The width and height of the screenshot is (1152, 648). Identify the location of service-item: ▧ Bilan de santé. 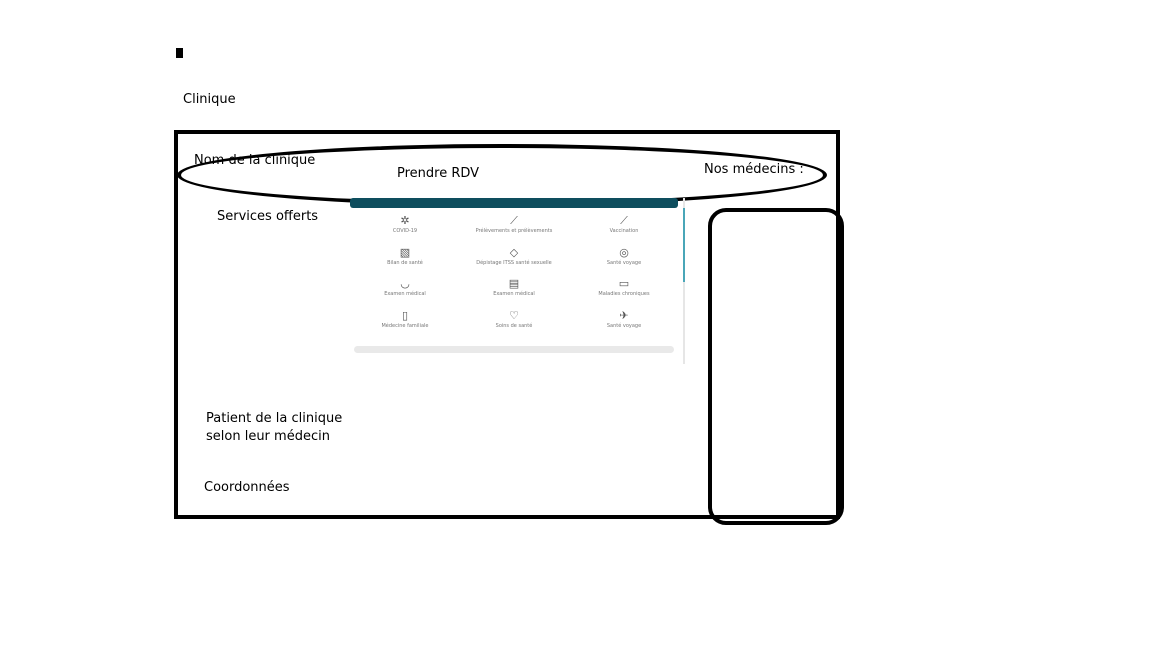
(405, 256).